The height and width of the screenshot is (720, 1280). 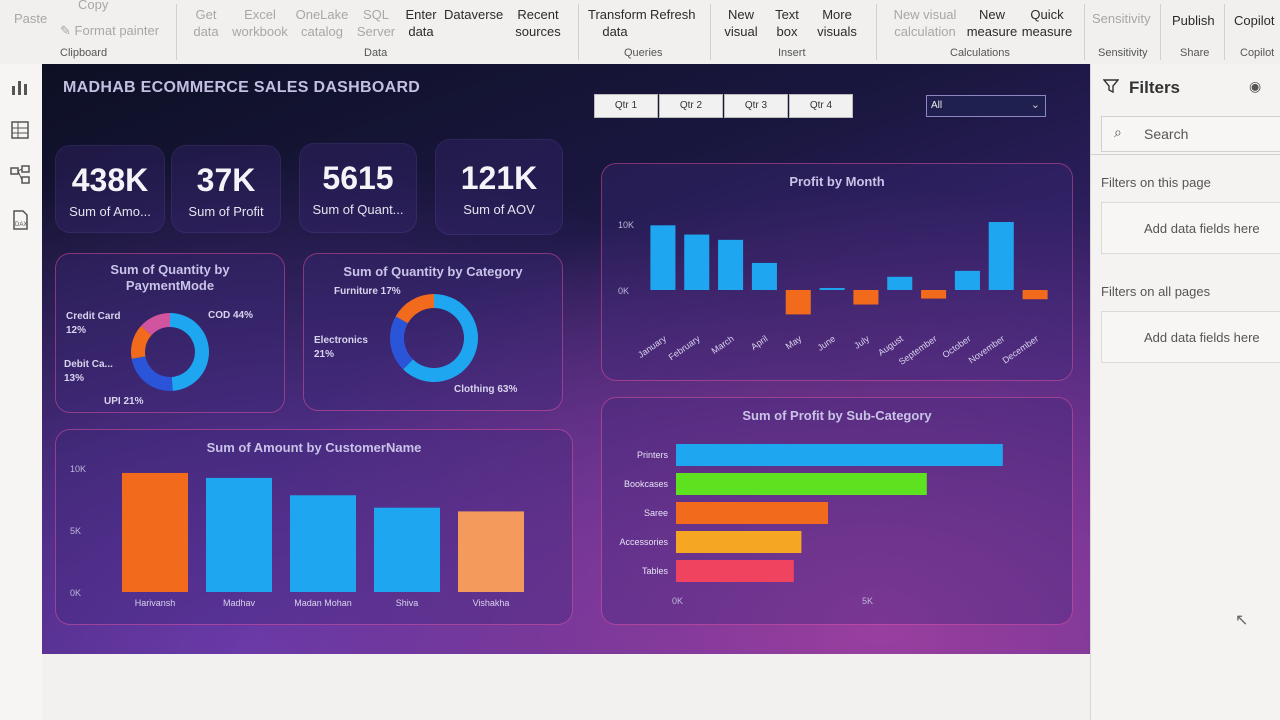 I want to click on new-measure-button: New measure, so click(x=992, y=23).